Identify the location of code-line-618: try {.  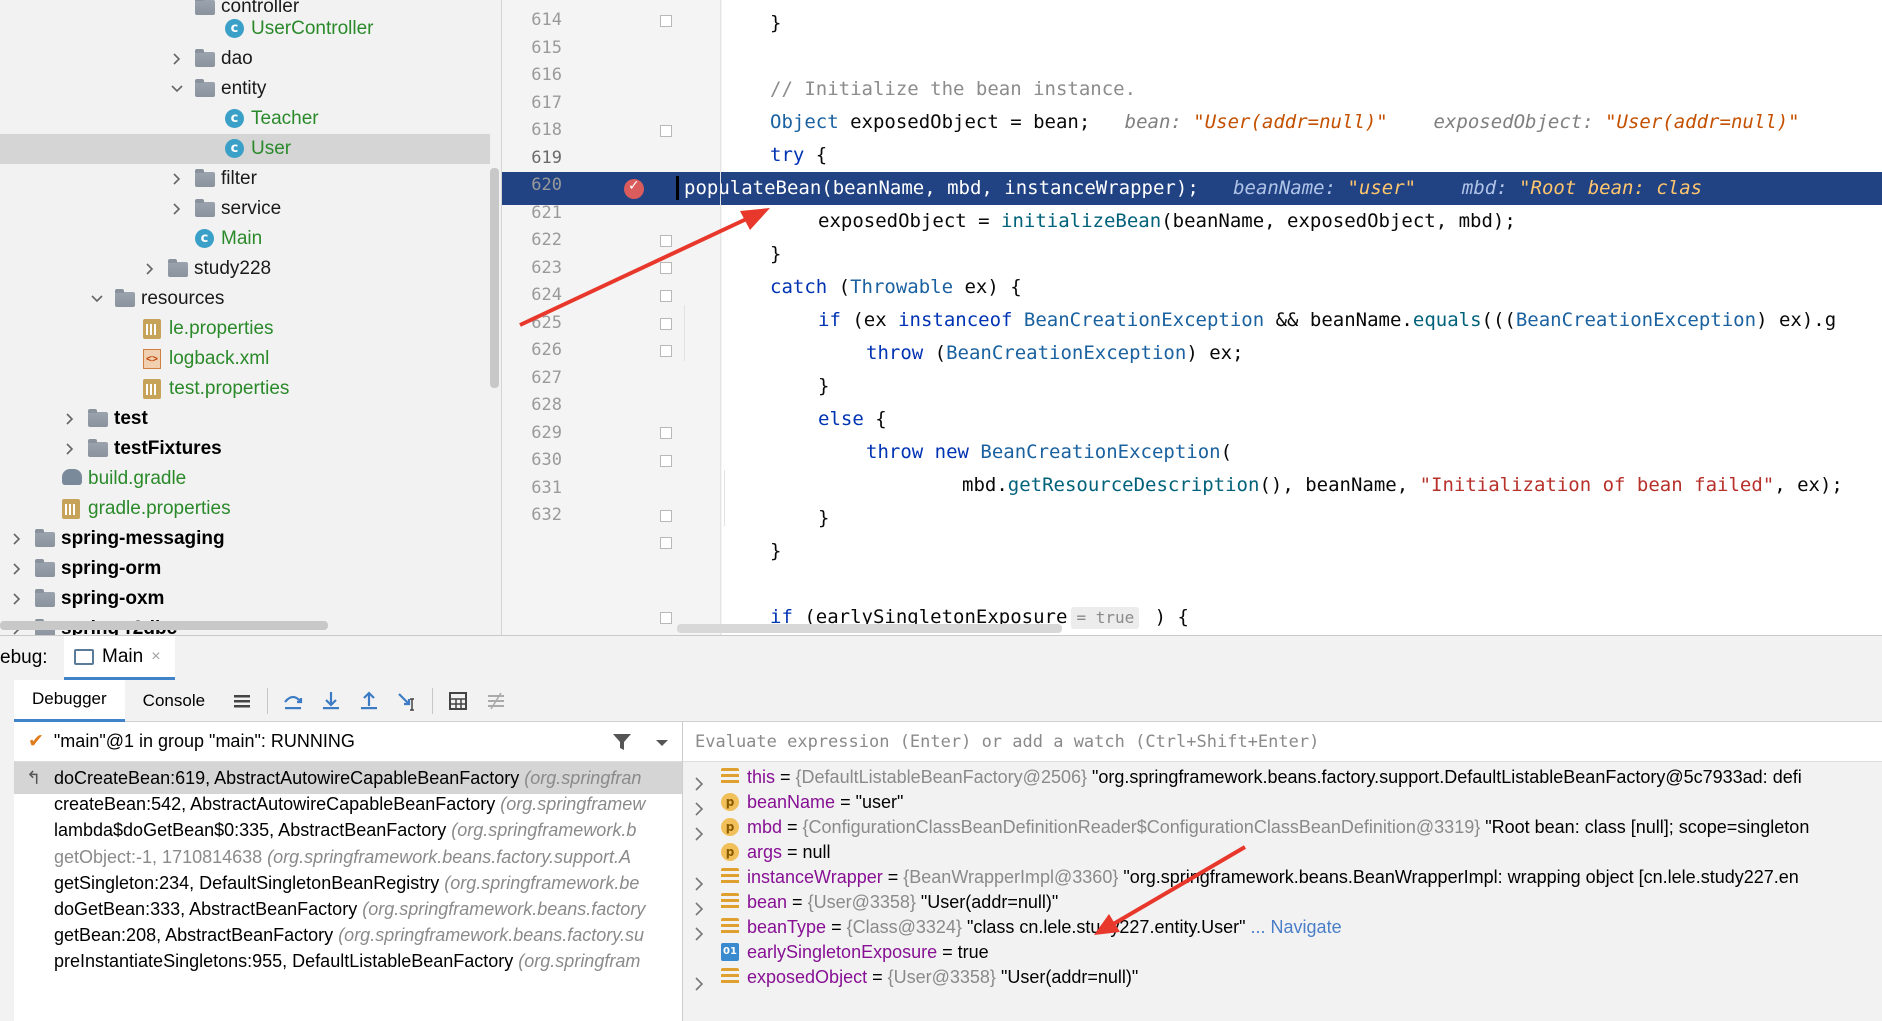
(798, 155).